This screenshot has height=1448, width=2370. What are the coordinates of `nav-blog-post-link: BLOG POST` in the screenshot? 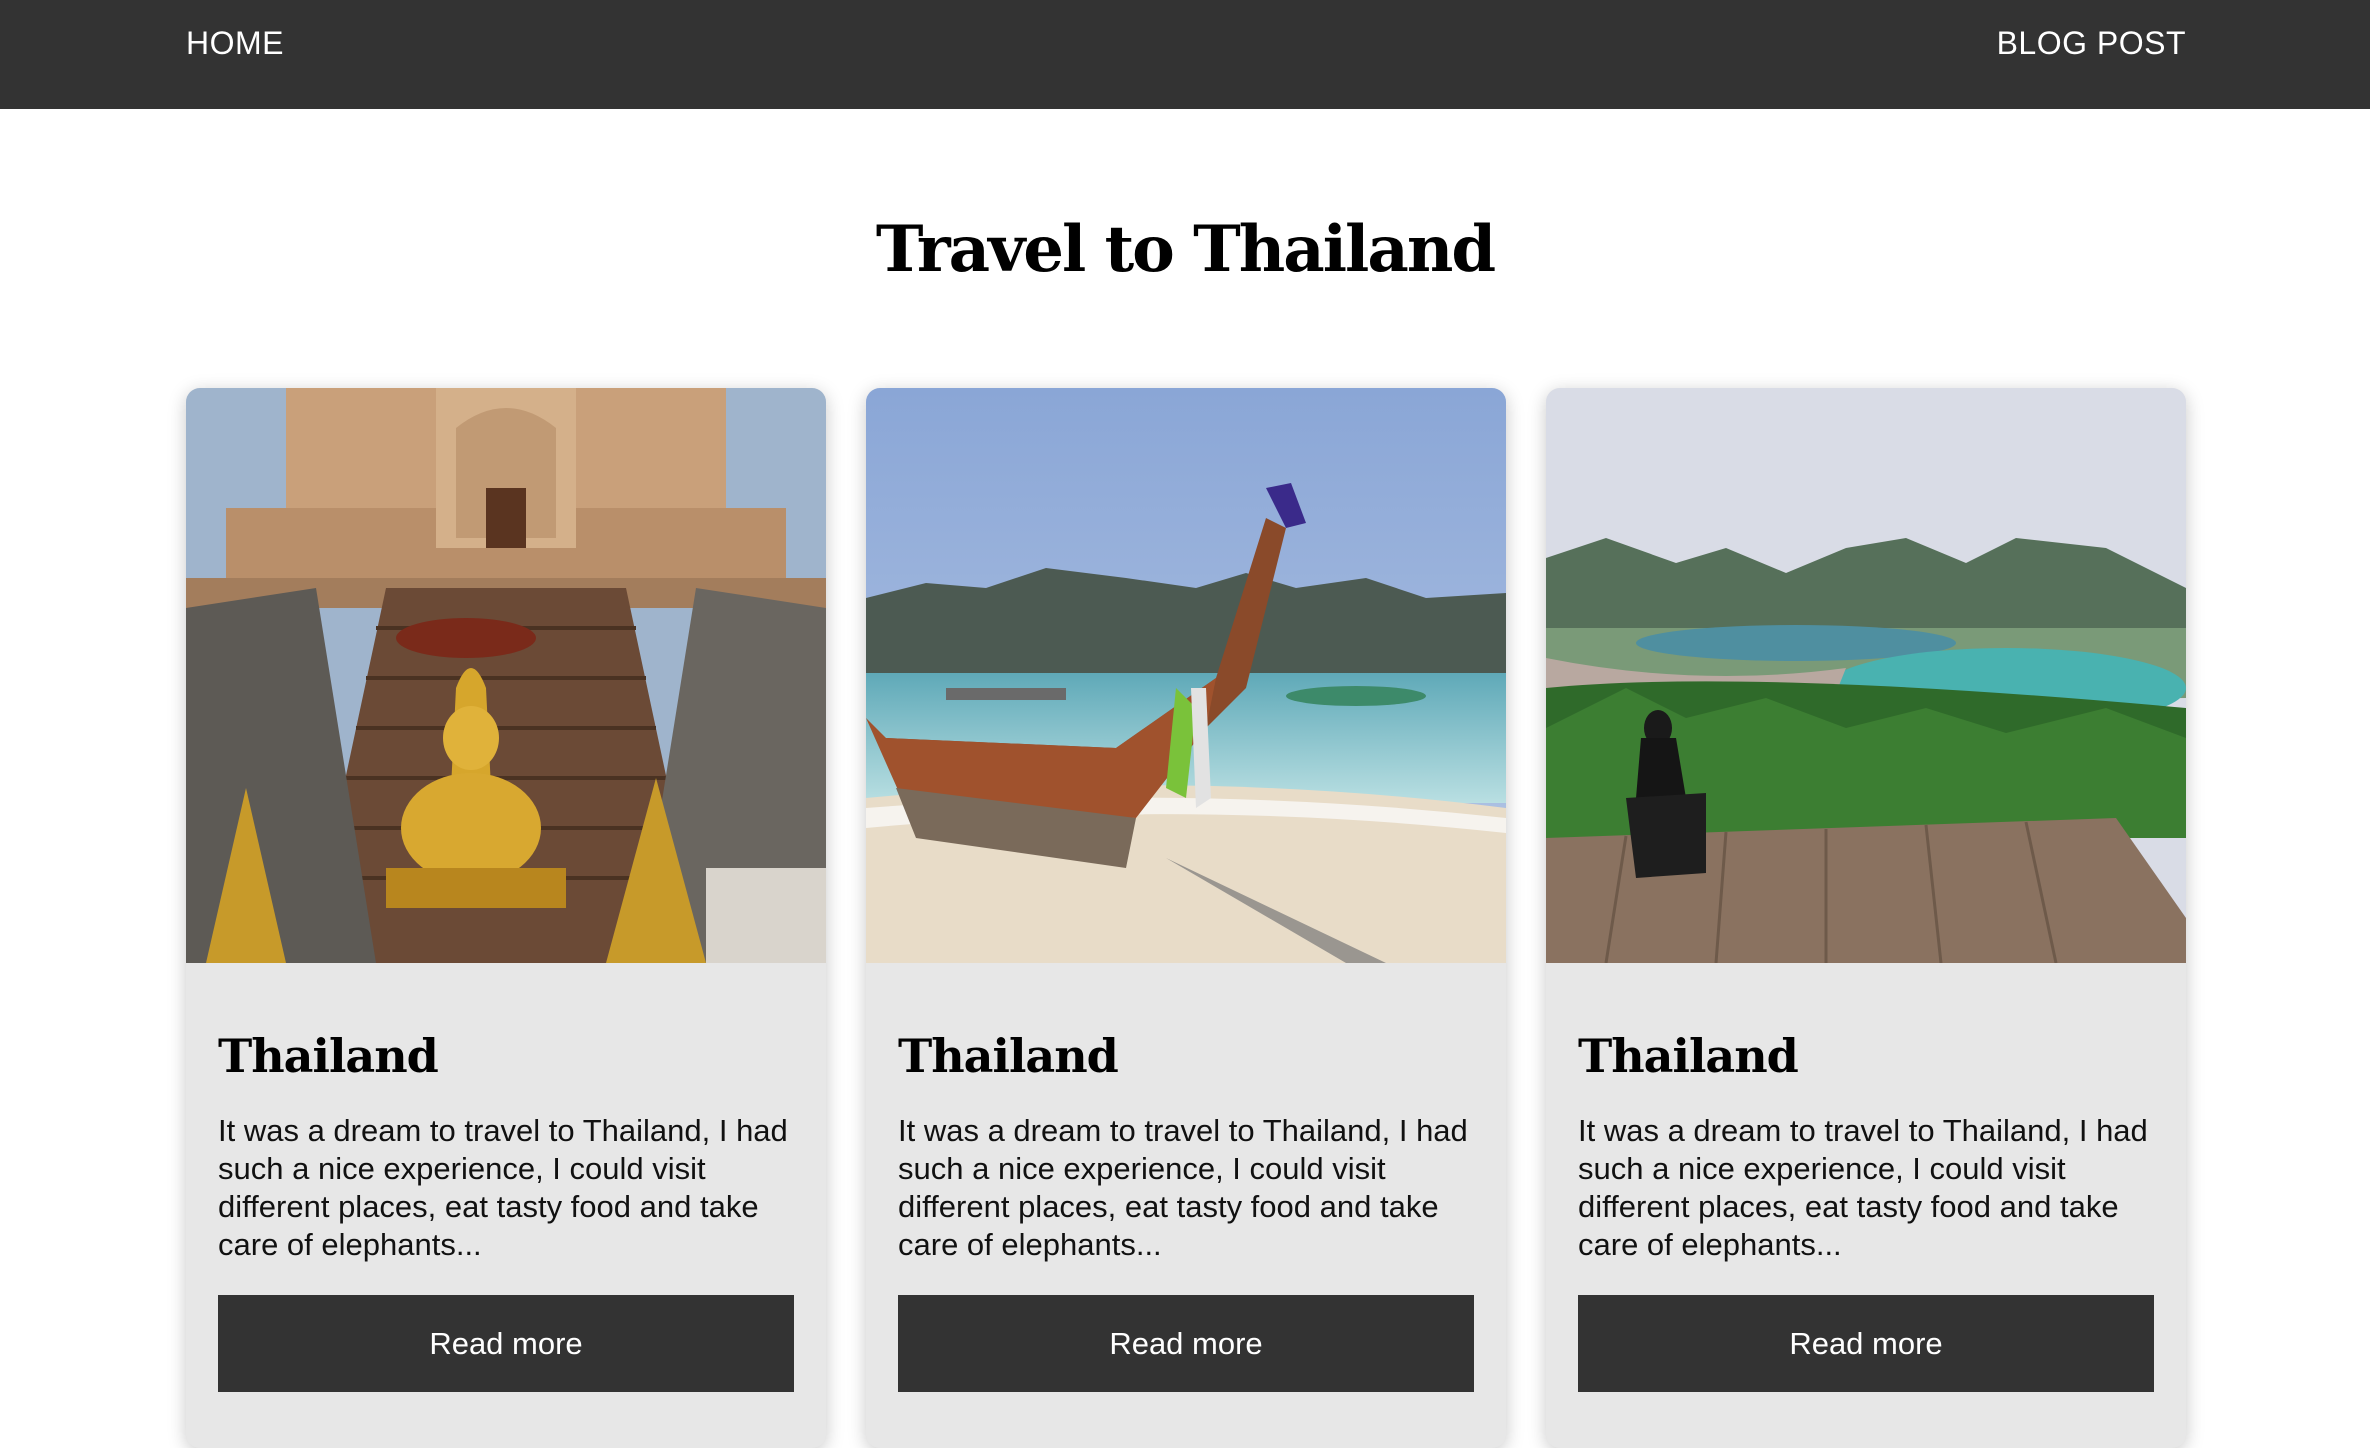 It's located at (2091, 43).